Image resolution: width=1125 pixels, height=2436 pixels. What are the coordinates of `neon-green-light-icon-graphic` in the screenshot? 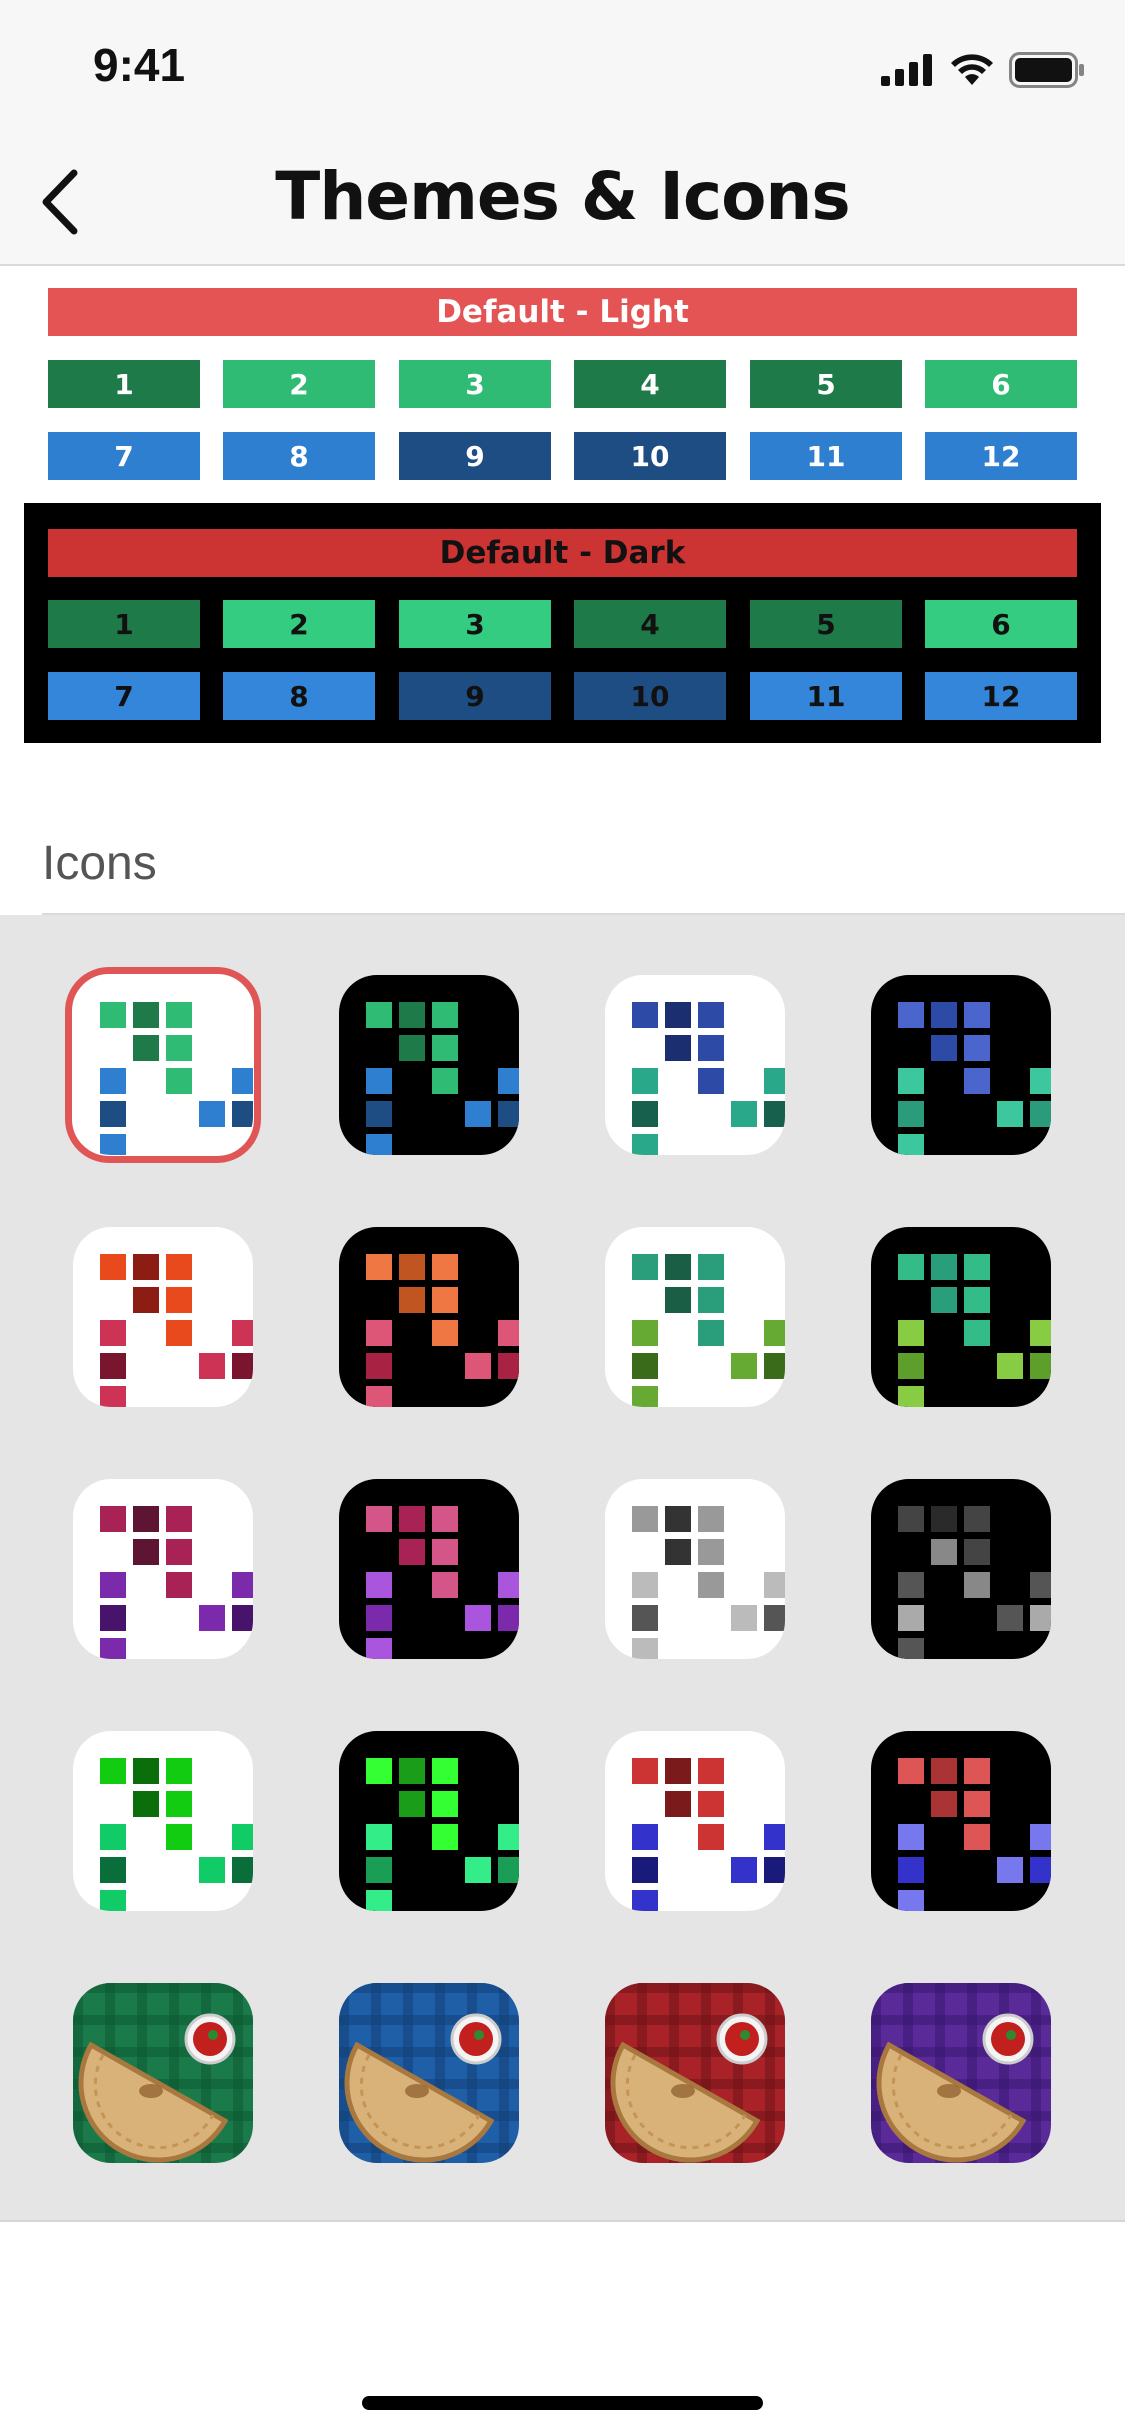 It's located at (176, 1834).